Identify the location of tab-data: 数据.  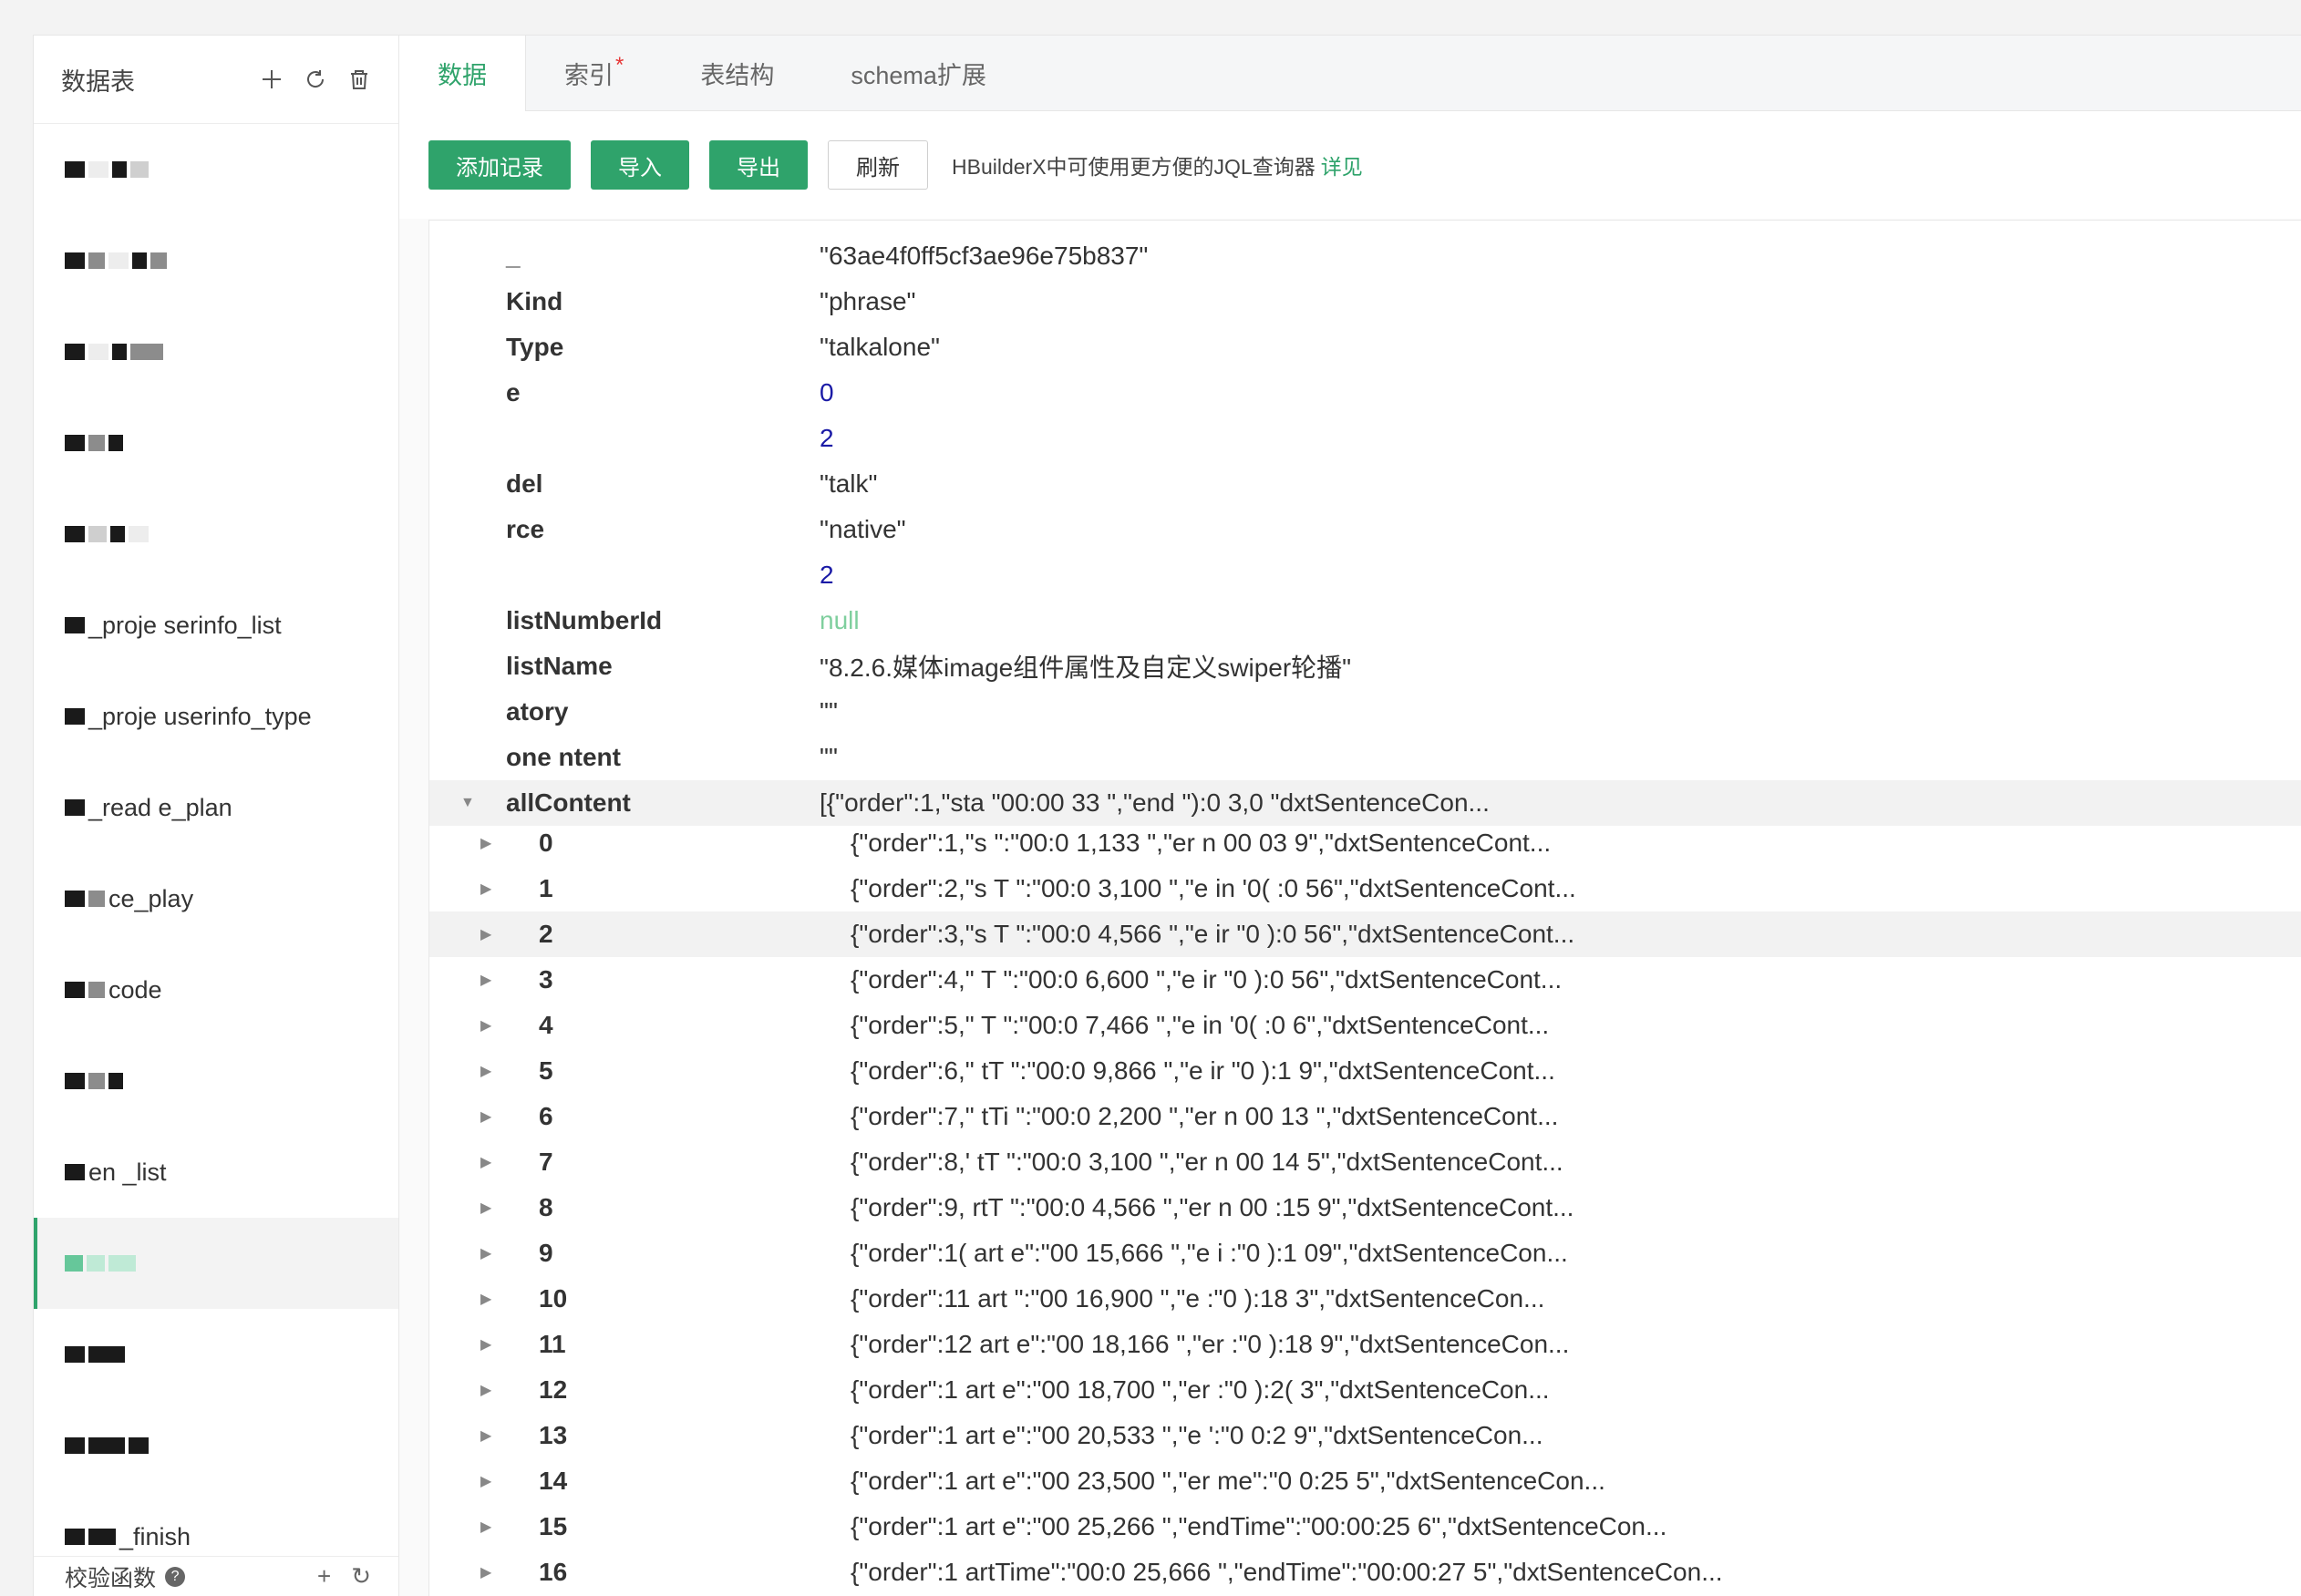
(462, 73).